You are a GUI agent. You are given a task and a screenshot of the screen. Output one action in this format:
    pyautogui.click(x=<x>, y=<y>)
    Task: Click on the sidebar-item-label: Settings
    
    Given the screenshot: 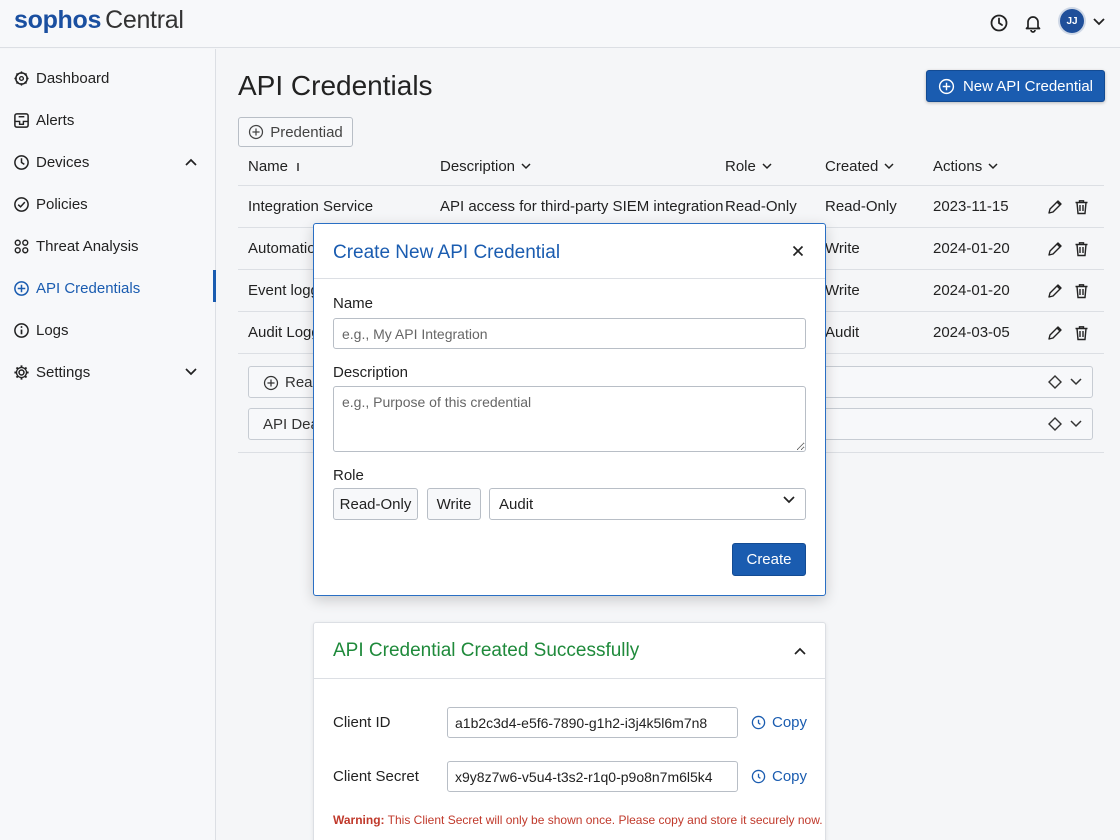 What is the action you would take?
    pyautogui.click(x=63, y=372)
    